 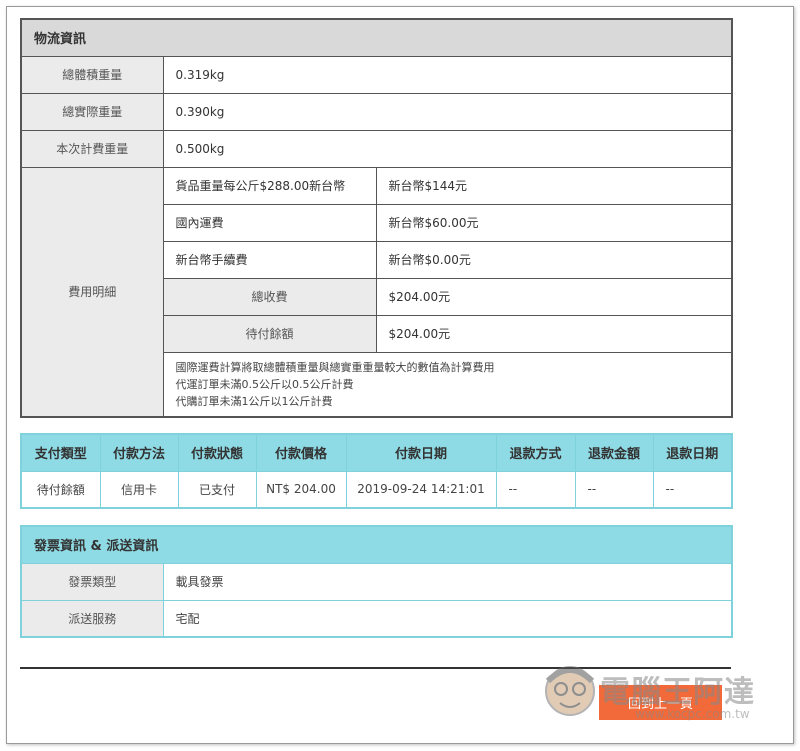 I want to click on cell-refund-amount: --, so click(x=614, y=489).